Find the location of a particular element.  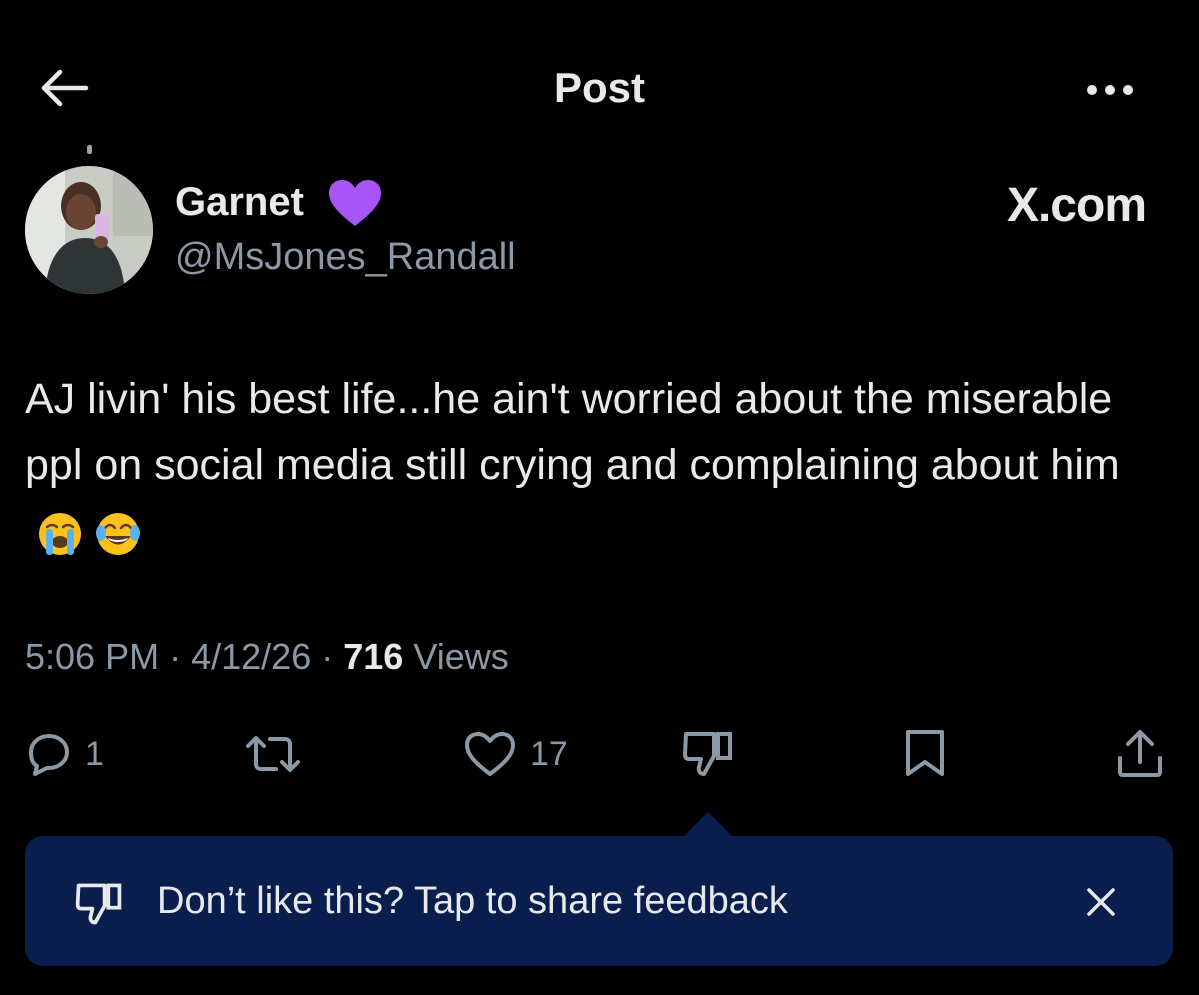

reply-button: 1 is located at coordinates (64, 754).